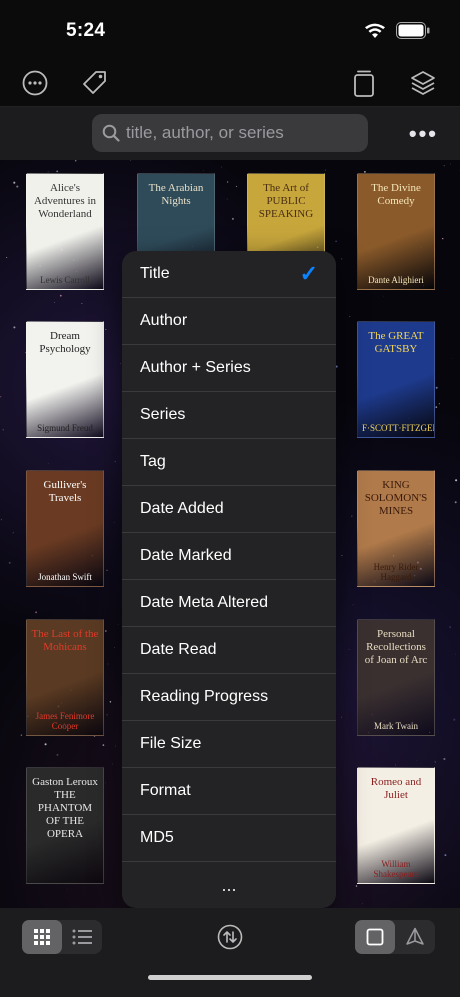 The width and height of the screenshot is (460, 997). What do you see at coordinates (364, 83) in the screenshot?
I see `stack-icon` at bounding box center [364, 83].